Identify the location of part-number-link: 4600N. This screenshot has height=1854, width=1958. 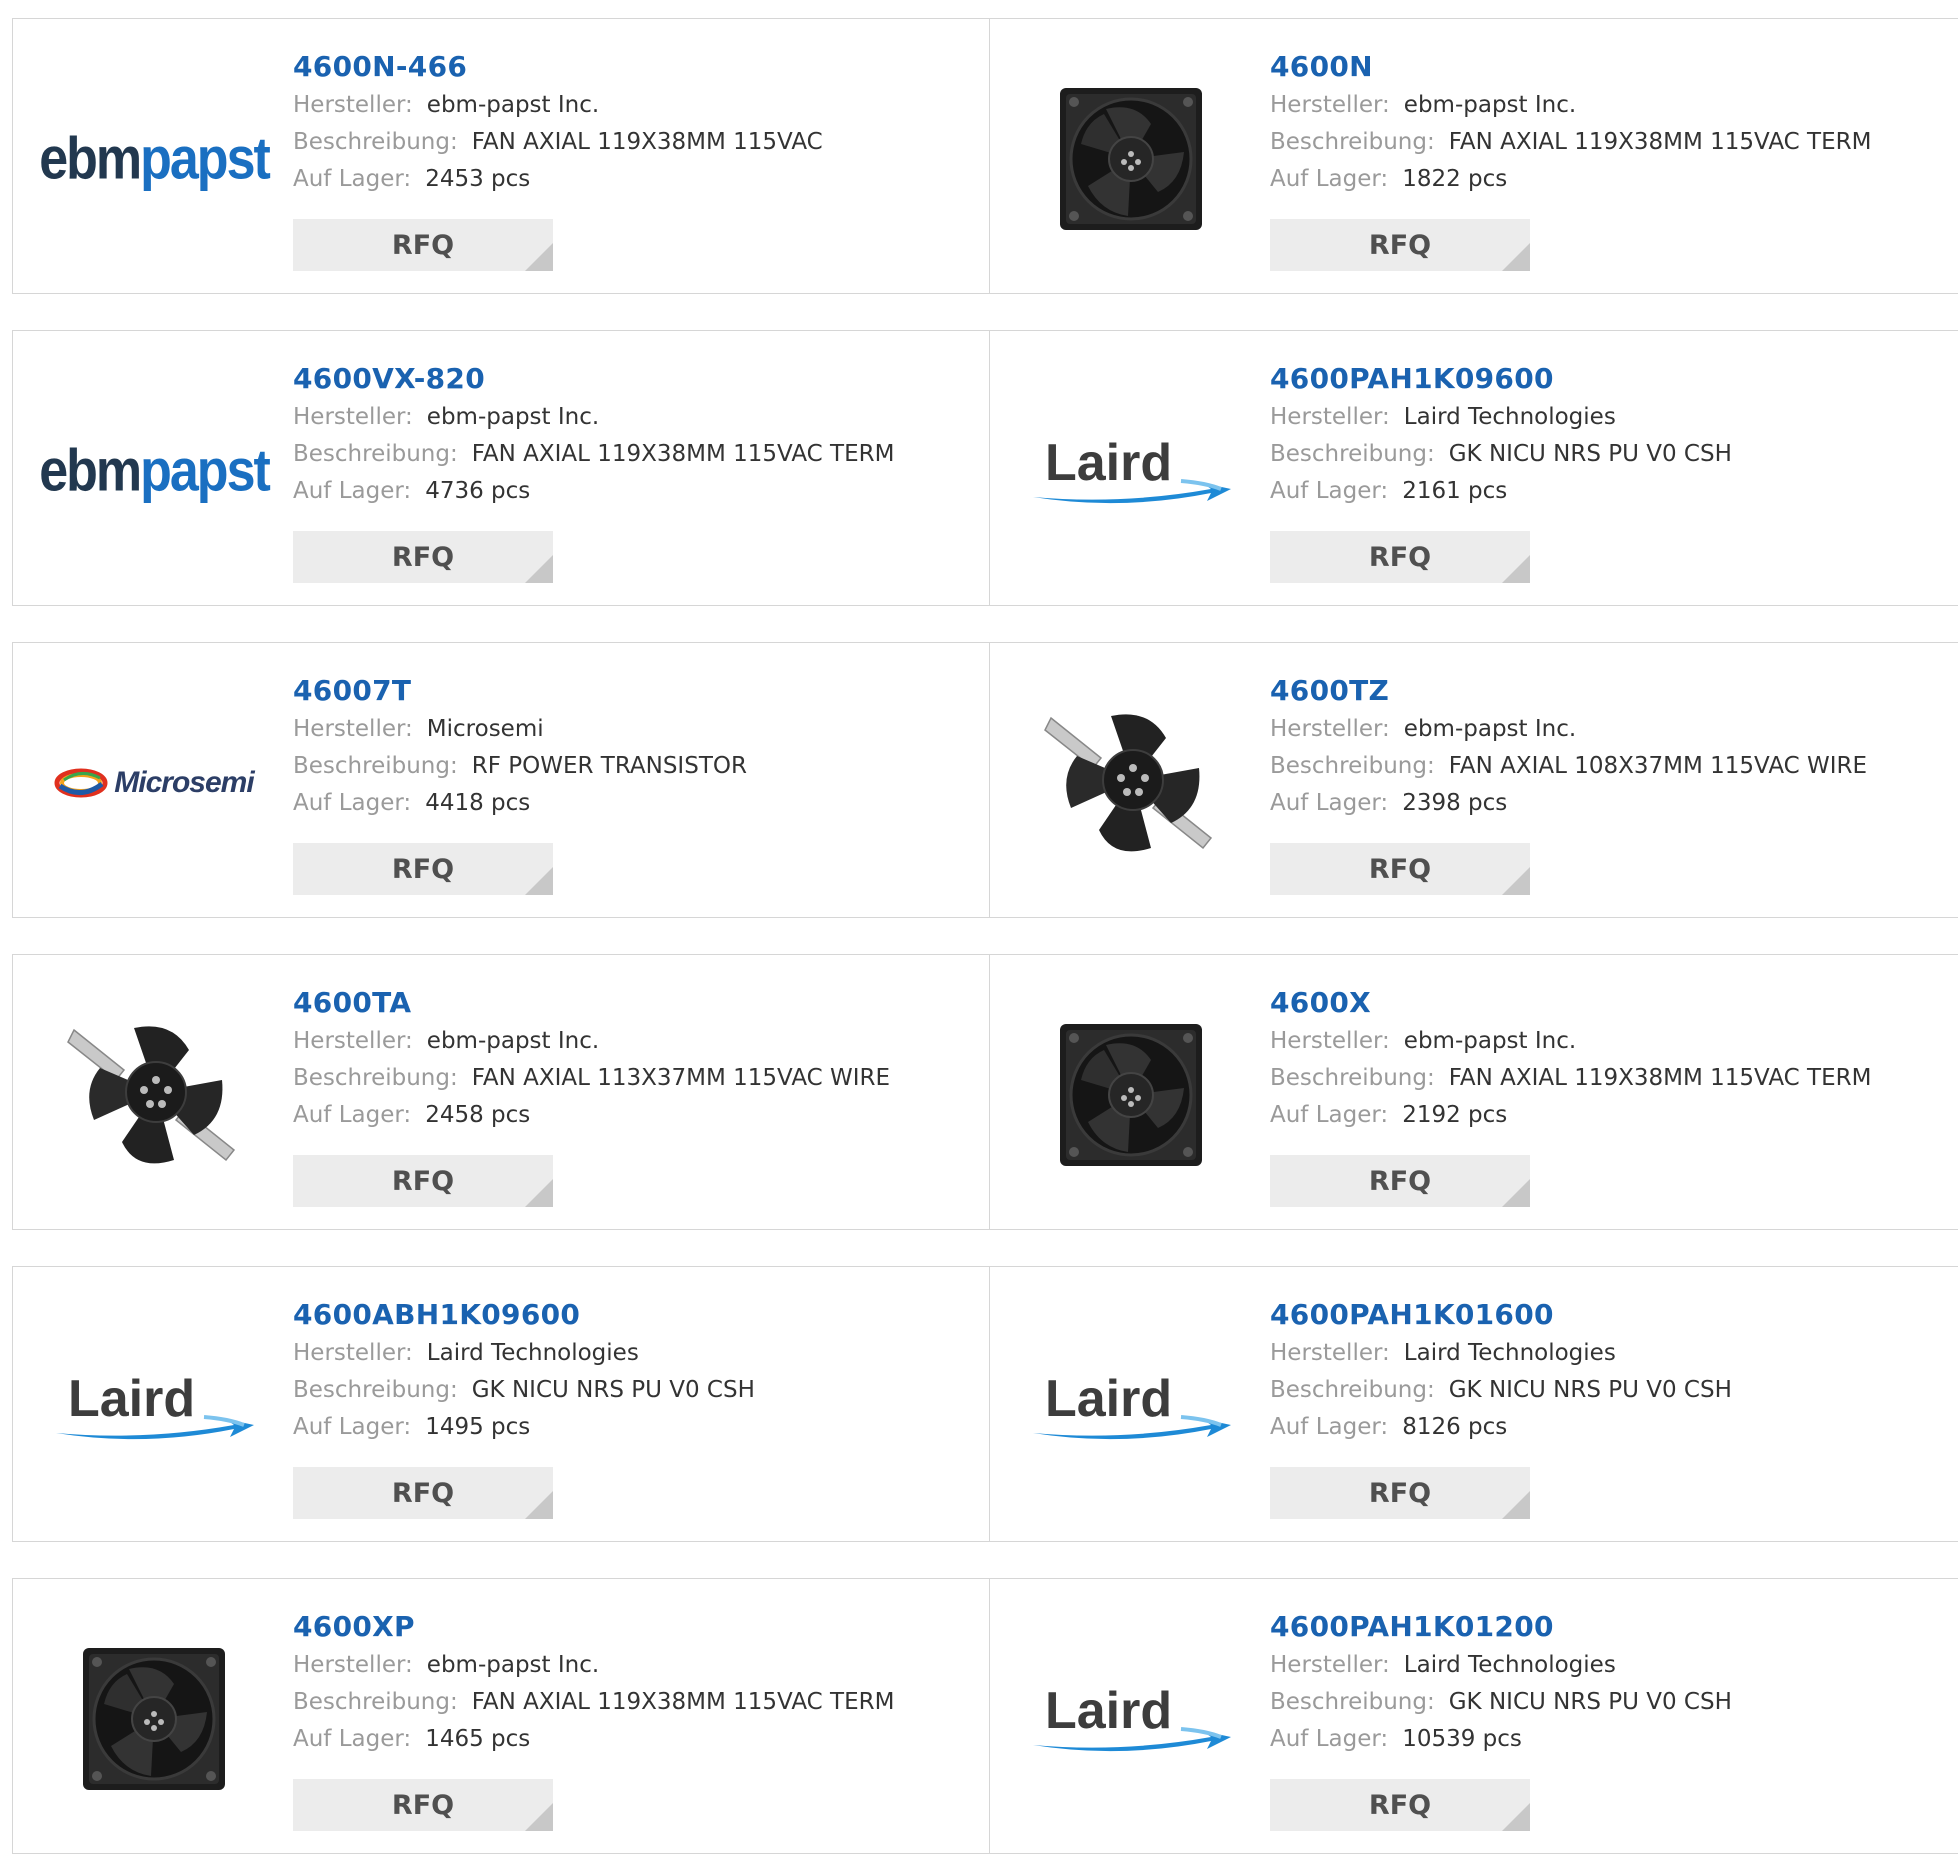
(1570, 67).